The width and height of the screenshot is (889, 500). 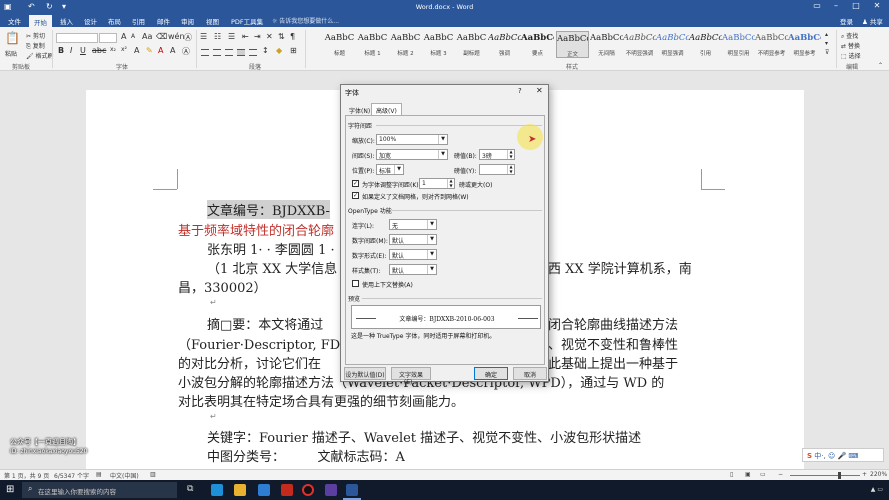 I want to click on clear-formatting-icon: ⌫, so click(x=161, y=36).